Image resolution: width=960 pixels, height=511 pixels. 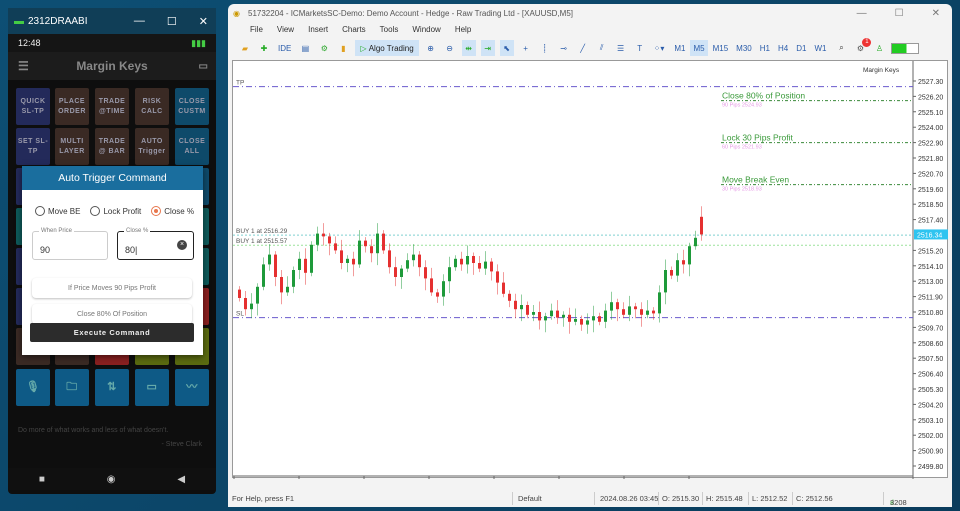 I want to click on horizontal-line-icon: ⊸, so click(x=564, y=48).